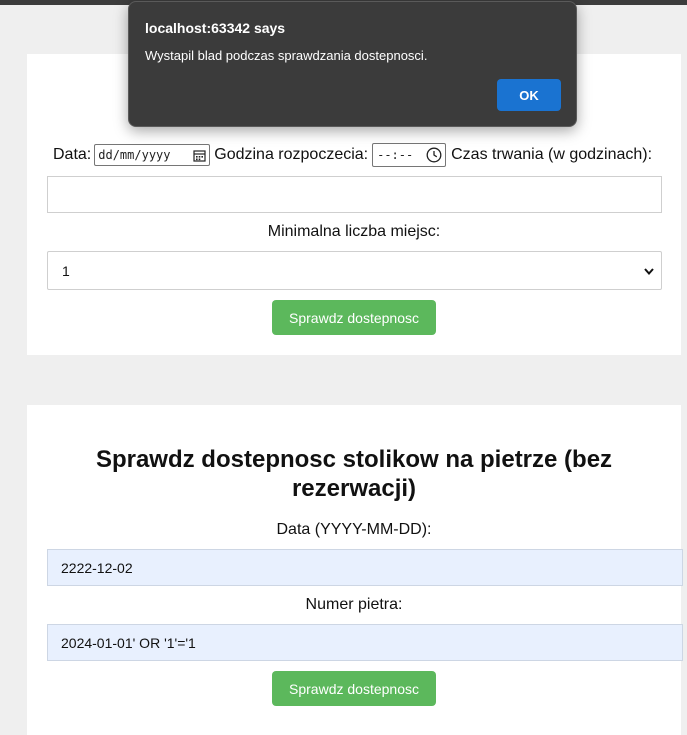 This screenshot has height=735, width=687. Describe the element at coordinates (134, 155) in the screenshot. I see `date-placeholder: dd/mm/yyyy` at that location.